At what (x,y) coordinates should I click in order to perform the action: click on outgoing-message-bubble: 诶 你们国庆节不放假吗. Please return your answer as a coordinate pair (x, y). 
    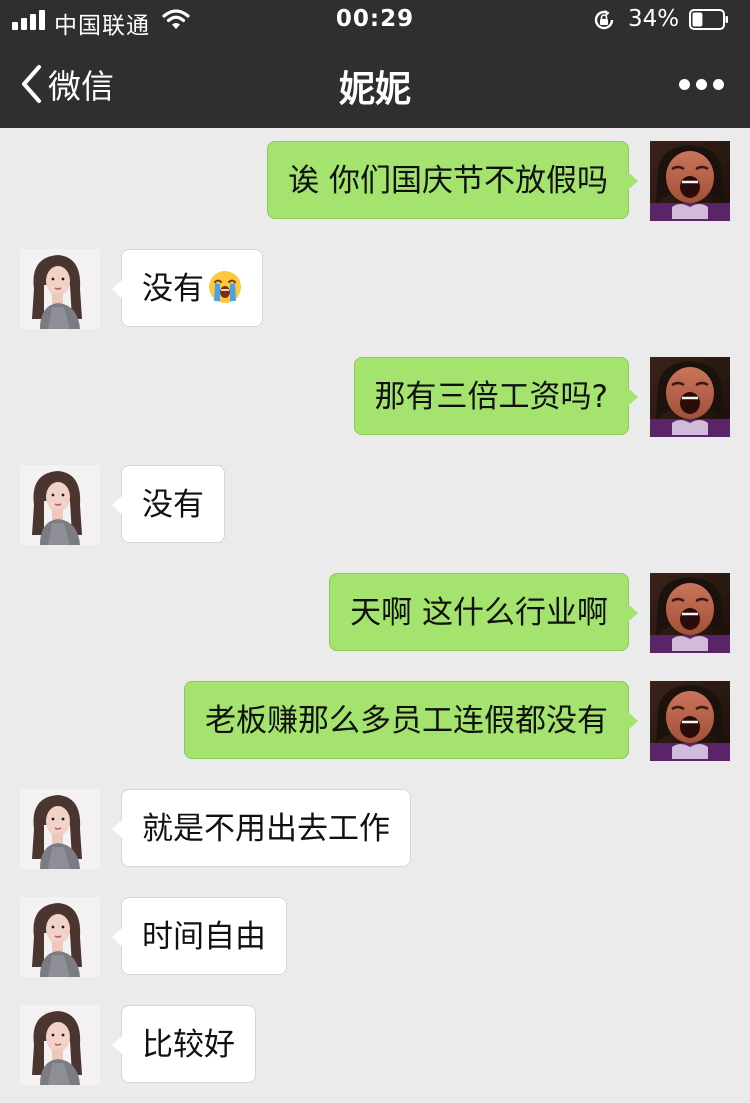
    Looking at the image, I should click on (452, 180).